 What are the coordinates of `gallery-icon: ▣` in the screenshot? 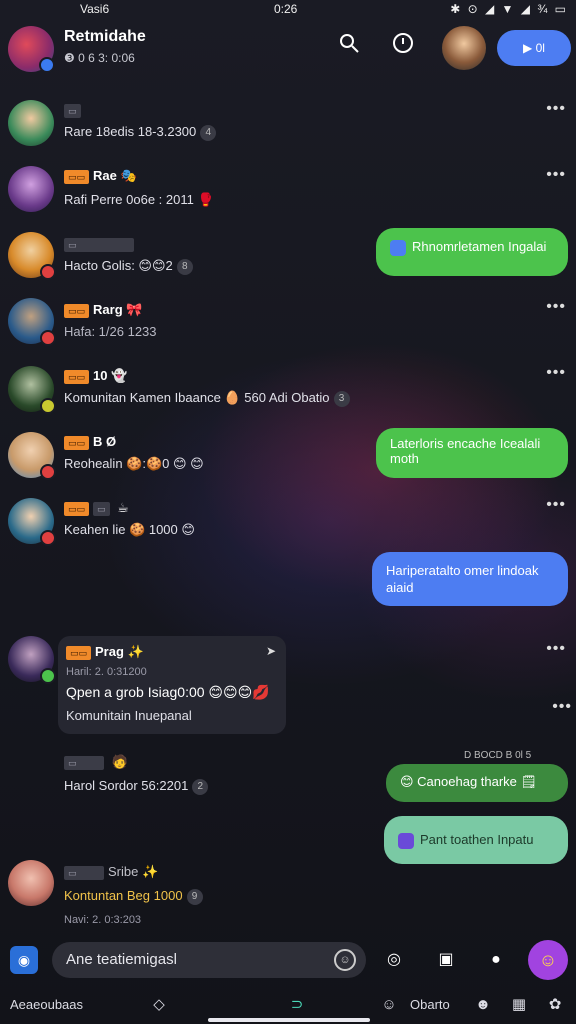 It's located at (446, 960).